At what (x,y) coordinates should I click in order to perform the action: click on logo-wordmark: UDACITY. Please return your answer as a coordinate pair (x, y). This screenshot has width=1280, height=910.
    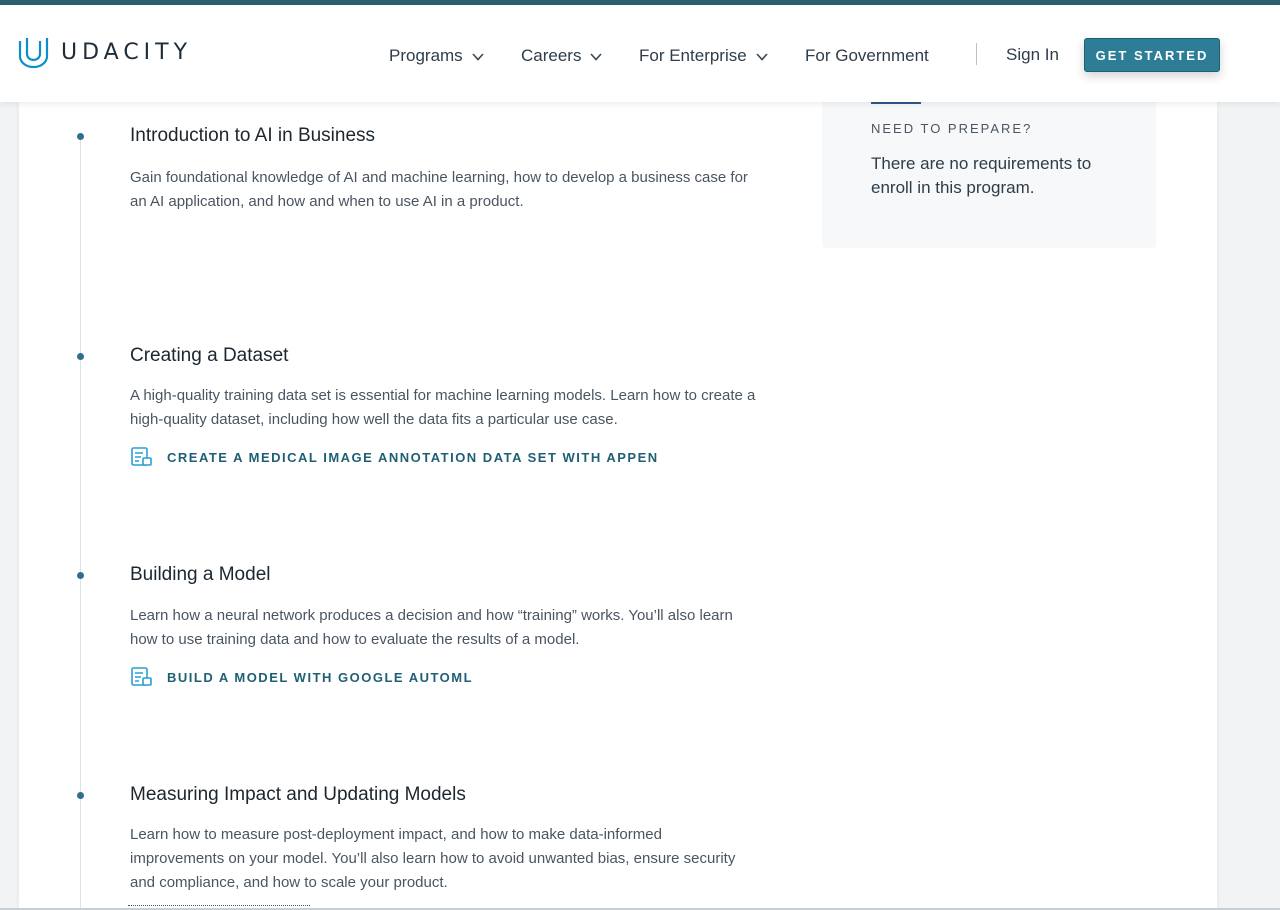
    Looking at the image, I should click on (127, 52).